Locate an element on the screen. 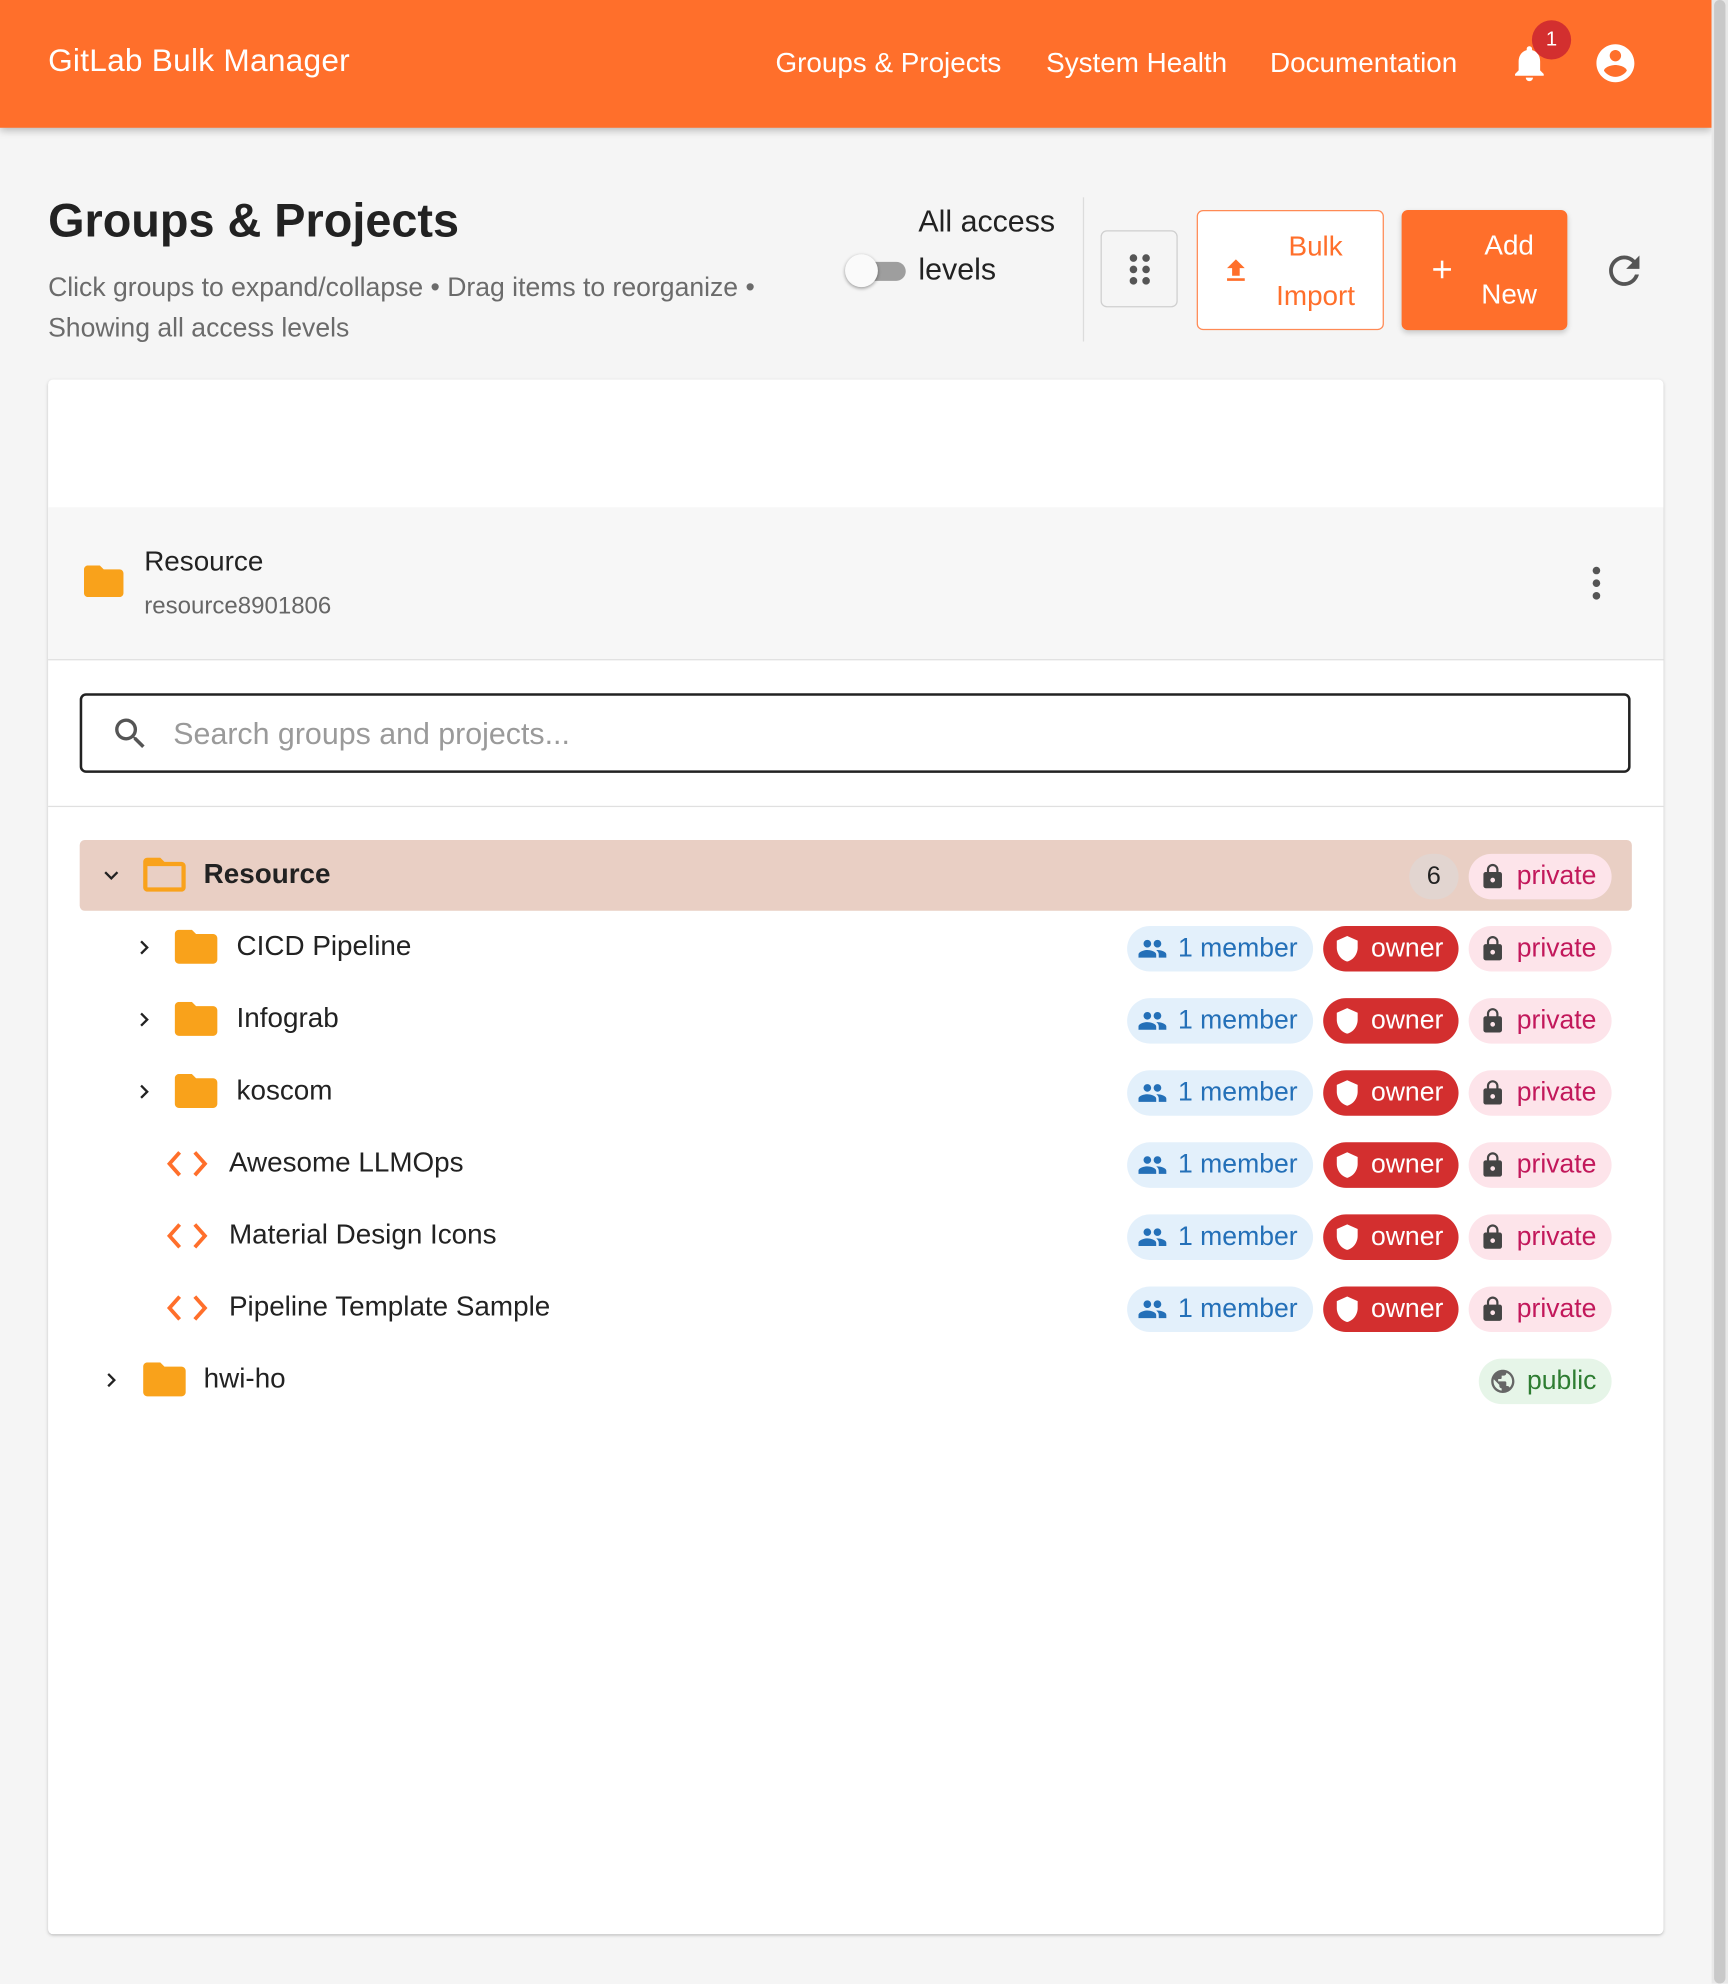  search-box is located at coordinates (855, 733).